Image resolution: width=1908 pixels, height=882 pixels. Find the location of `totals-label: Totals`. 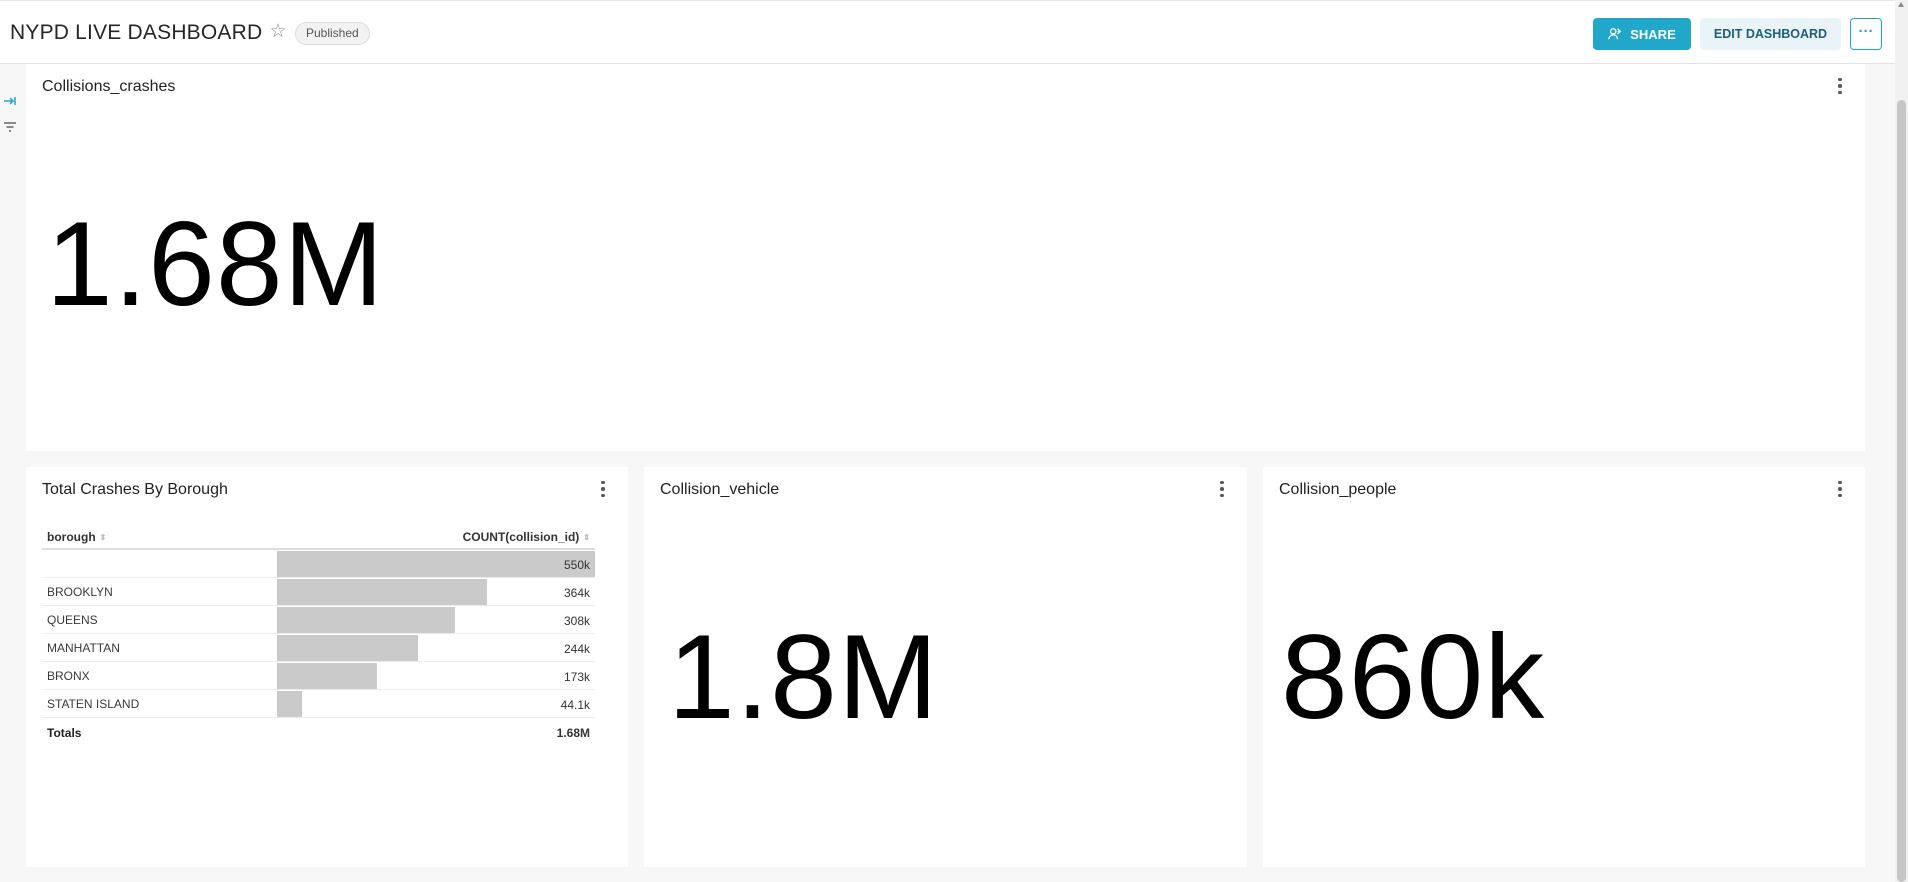

totals-label: Totals is located at coordinates (64, 733).